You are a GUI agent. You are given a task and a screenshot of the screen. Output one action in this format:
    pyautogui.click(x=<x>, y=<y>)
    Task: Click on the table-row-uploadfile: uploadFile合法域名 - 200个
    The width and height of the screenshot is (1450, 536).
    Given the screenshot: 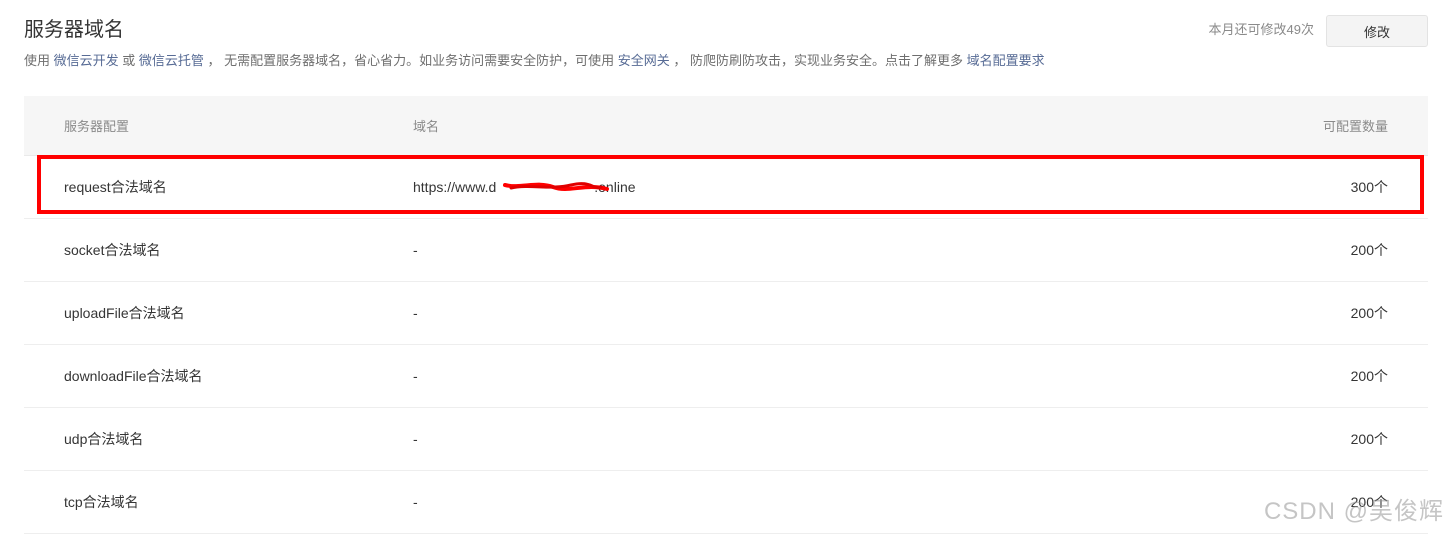 What is the action you would take?
    pyautogui.click(x=726, y=313)
    